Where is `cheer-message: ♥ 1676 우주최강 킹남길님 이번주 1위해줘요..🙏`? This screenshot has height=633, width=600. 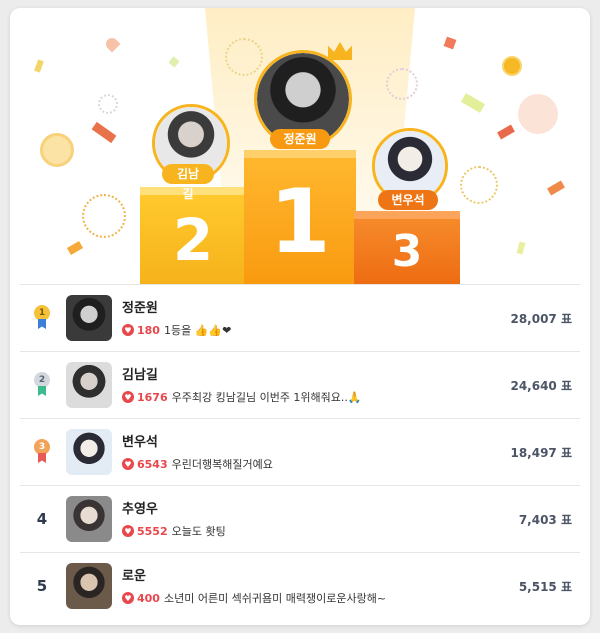
cheer-message: ♥ 1676 우주최강 킹남길님 이번주 1위해줘요..🙏 is located at coordinates (242, 397).